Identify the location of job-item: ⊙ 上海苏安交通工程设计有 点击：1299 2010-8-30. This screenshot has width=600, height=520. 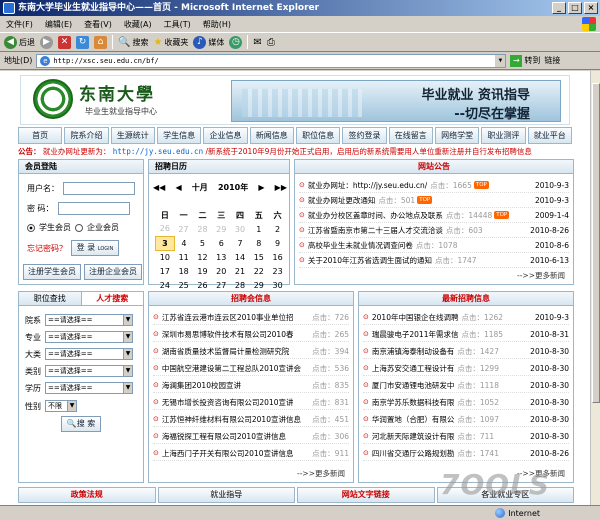
(466, 368).